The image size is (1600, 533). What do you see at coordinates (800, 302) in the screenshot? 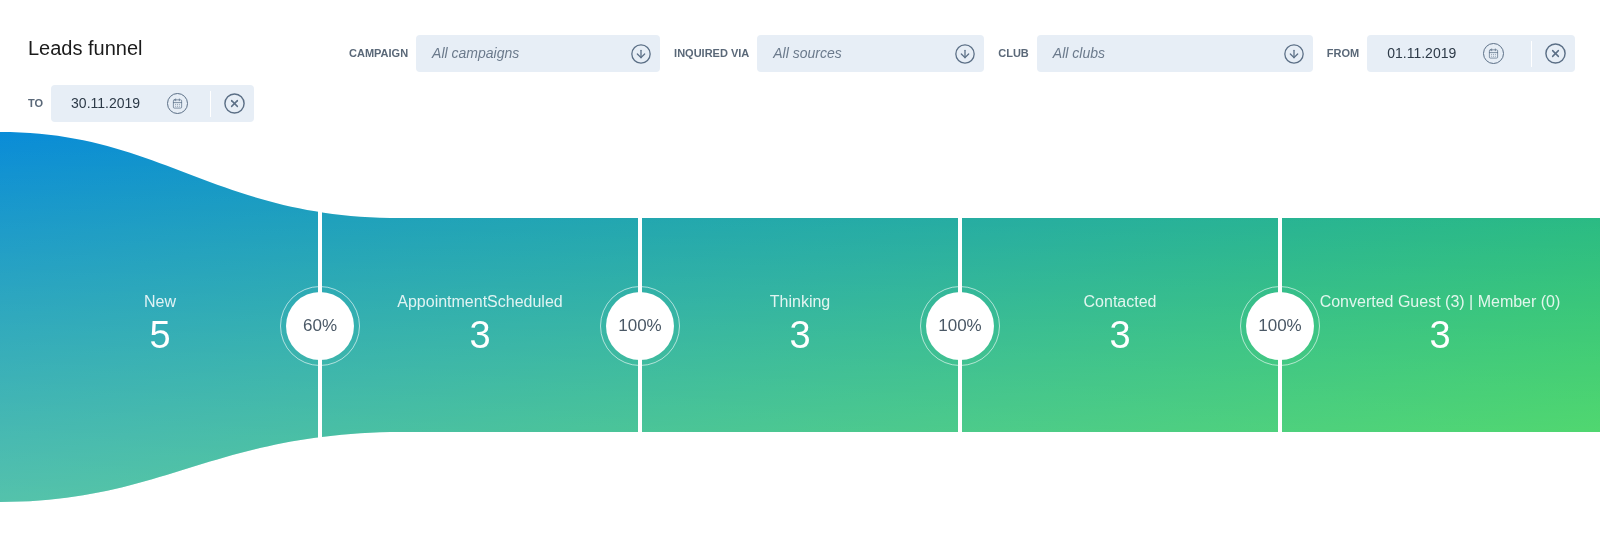
I see `stage-label: Thinking` at bounding box center [800, 302].